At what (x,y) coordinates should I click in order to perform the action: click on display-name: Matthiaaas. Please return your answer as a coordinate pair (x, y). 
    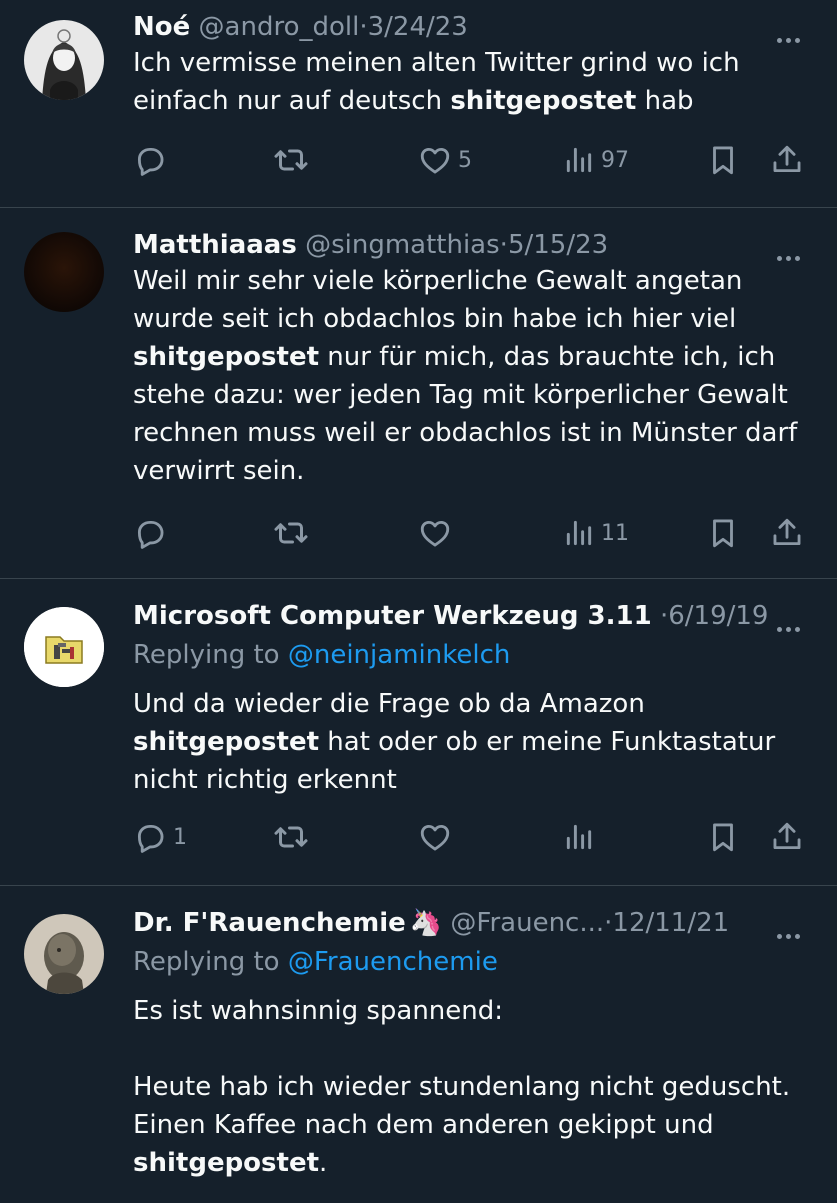
    Looking at the image, I should click on (215, 245).